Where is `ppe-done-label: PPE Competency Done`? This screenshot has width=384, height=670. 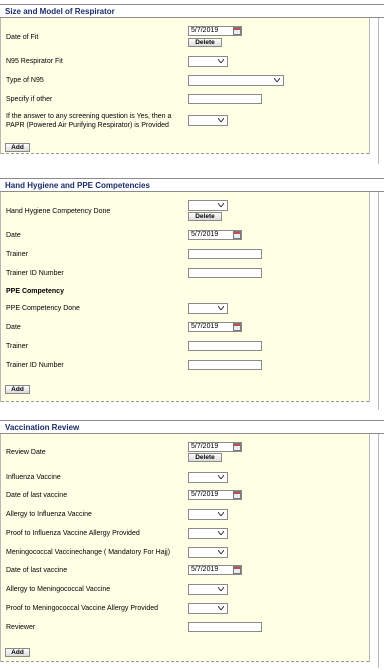
ppe-done-label: PPE Competency Done is located at coordinates (43, 308).